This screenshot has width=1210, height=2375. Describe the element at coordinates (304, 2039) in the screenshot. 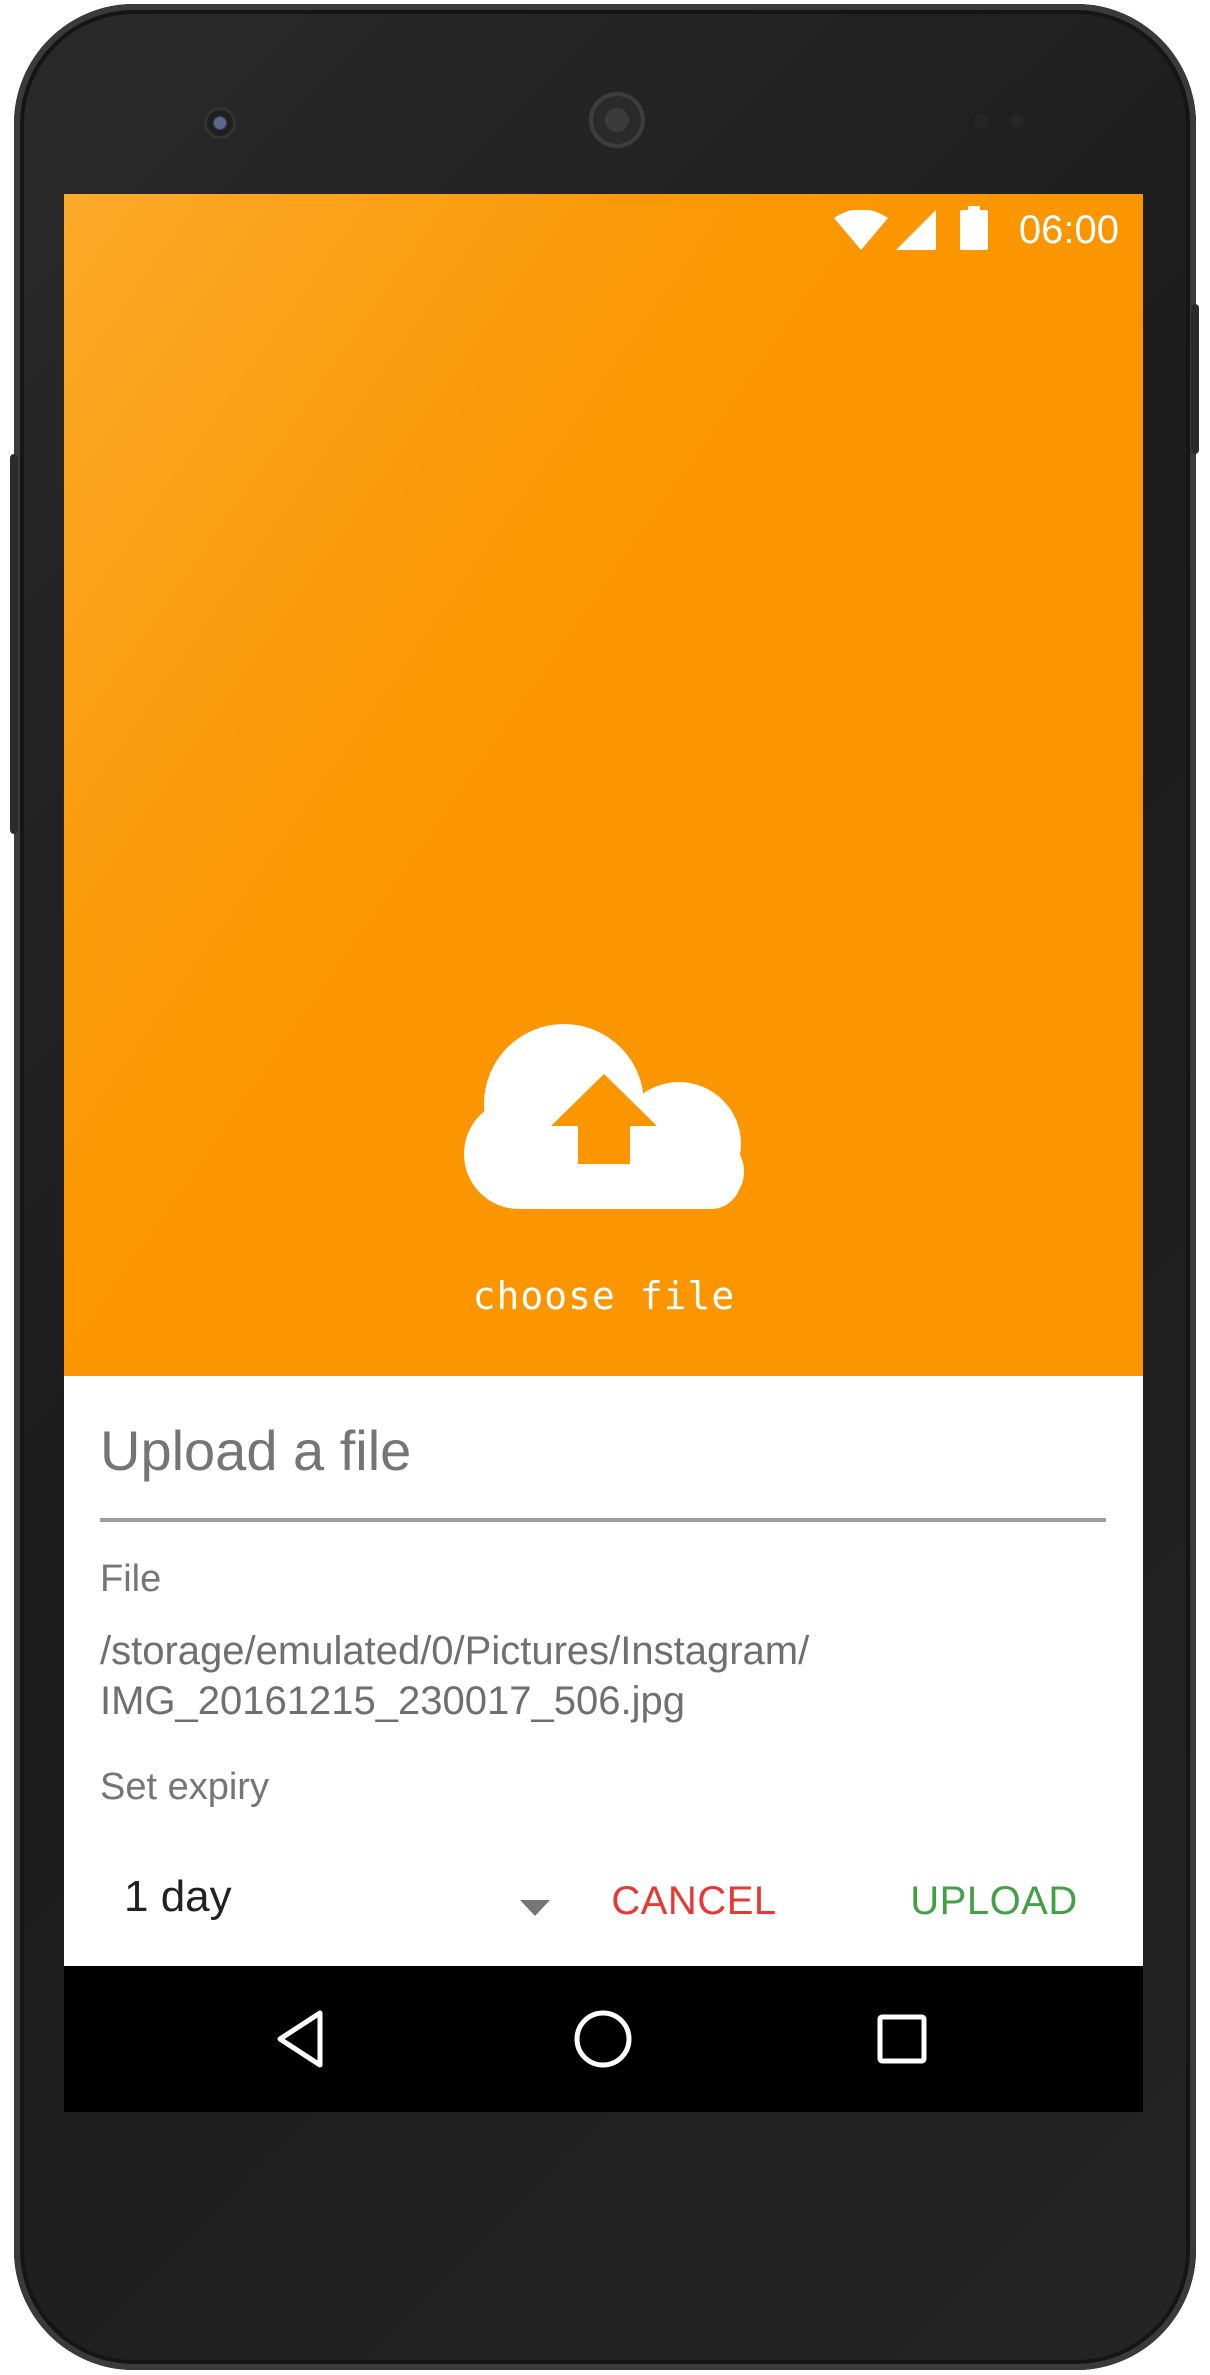

I see `back-icon` at that location.